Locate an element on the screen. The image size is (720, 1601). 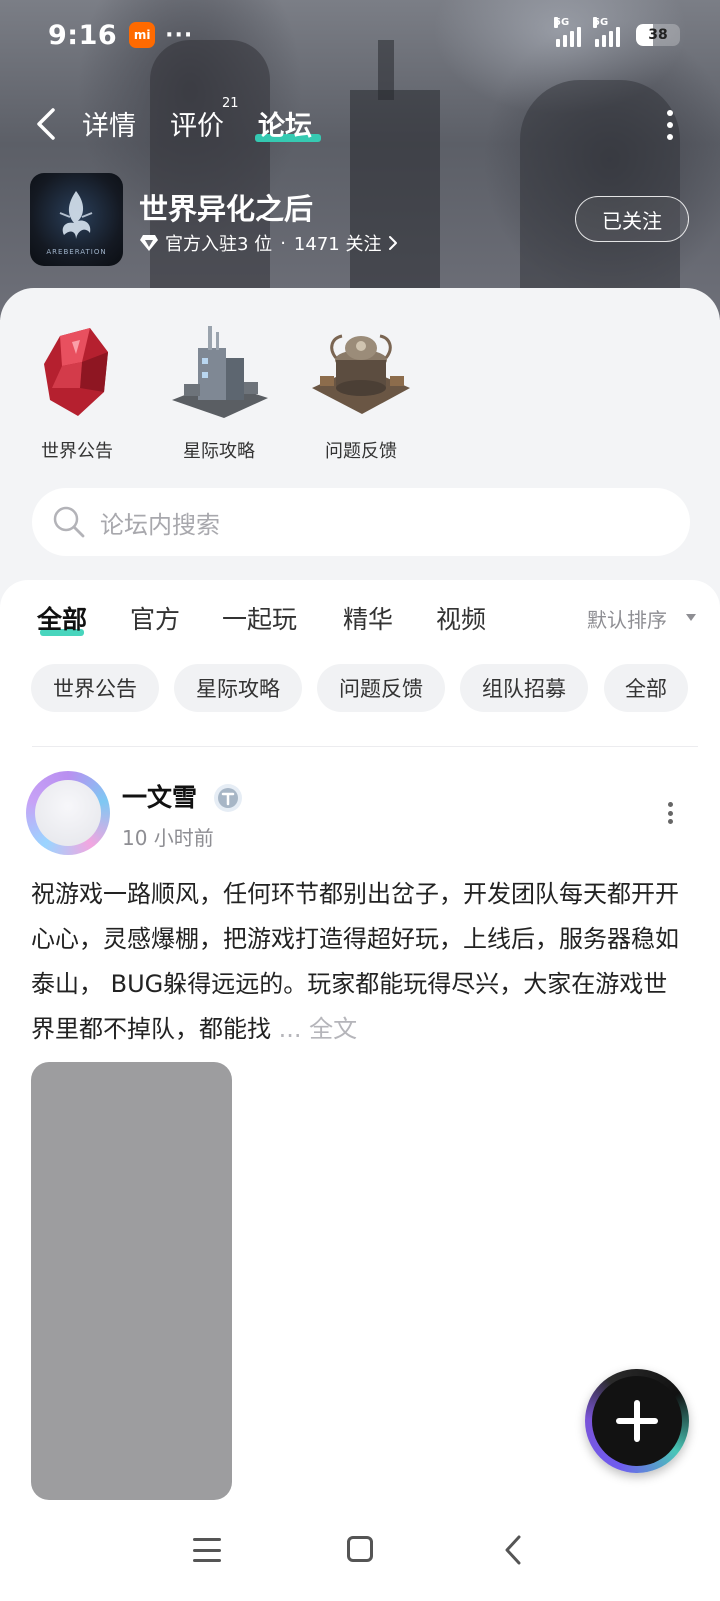
category-world-announcement: 世界公告 is located at coordinates (77, 390).